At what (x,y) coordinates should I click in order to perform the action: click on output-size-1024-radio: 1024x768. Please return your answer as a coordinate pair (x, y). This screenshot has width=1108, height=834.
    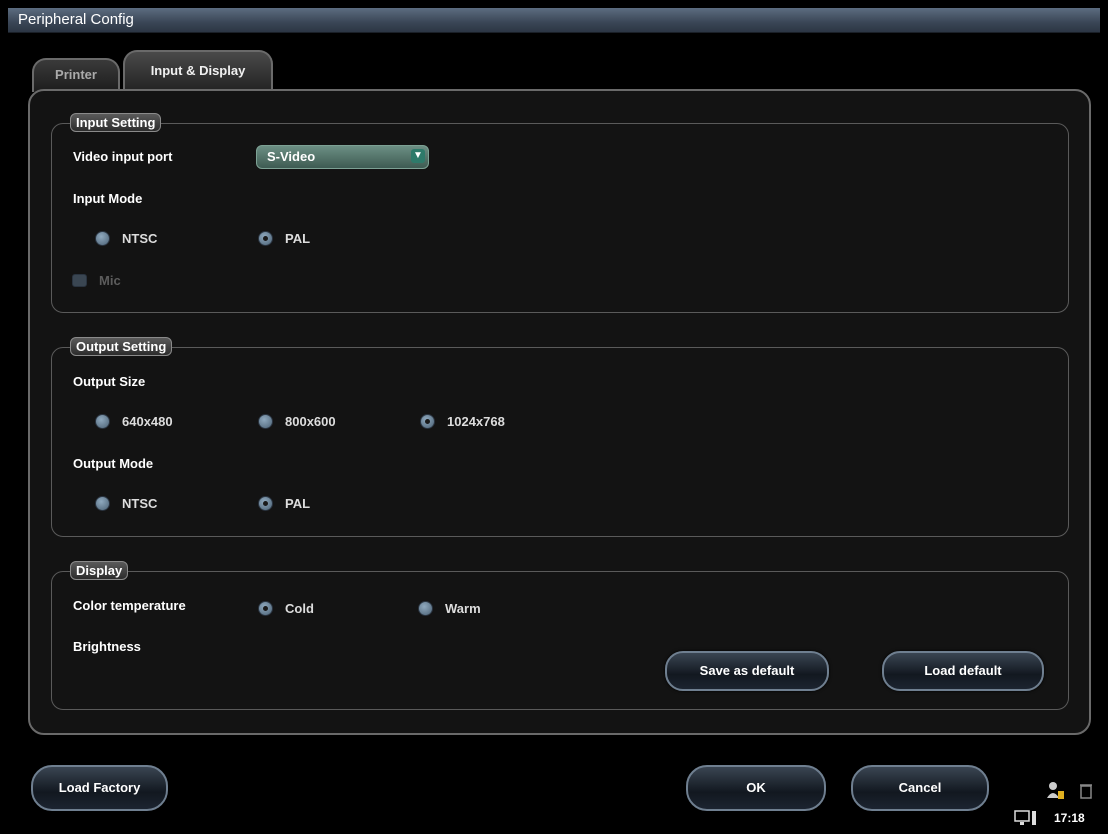
    Looking at the image, I should click on (462, 421).